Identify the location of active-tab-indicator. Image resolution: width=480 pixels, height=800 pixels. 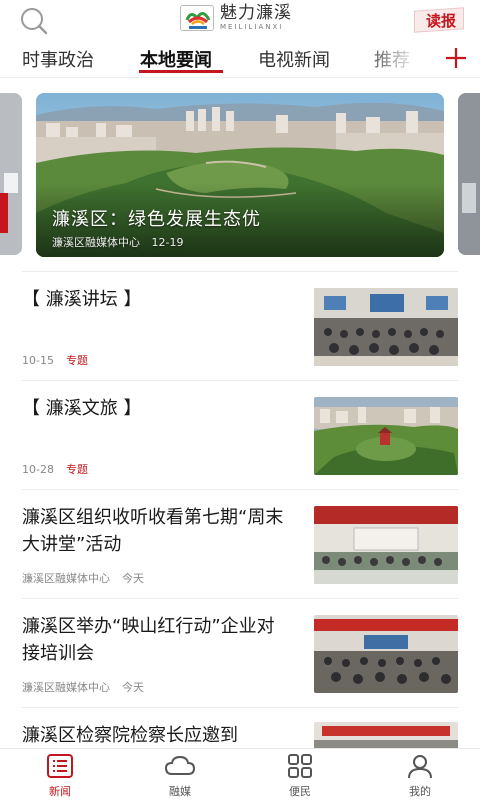
(181, 71).